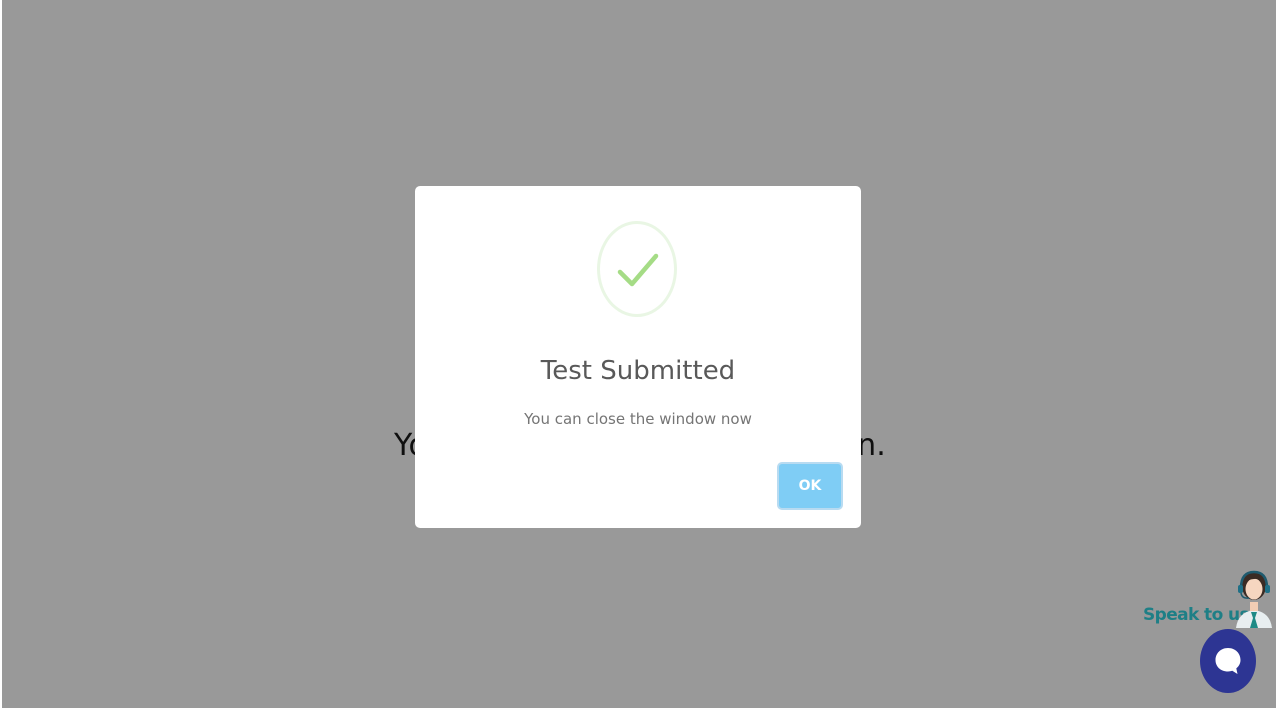  Describe the element at coordinates (637, 269) in the screenshot. I see `checkmark-icon` at that location.